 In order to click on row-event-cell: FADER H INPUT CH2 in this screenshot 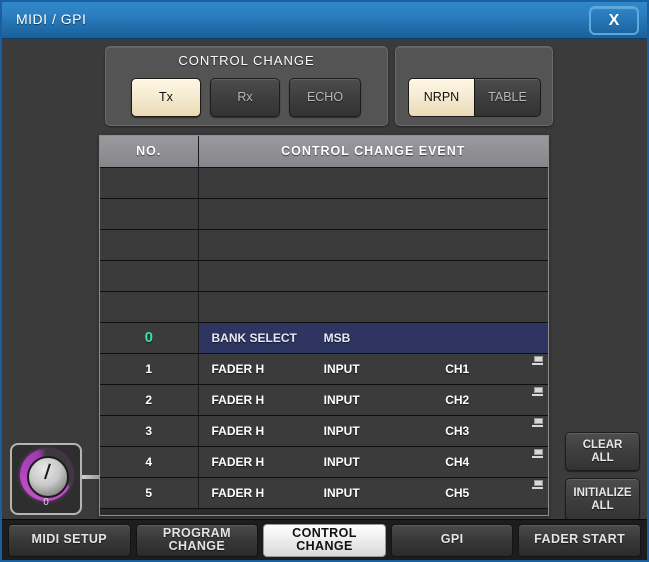, I will do `click(373, 399)`.